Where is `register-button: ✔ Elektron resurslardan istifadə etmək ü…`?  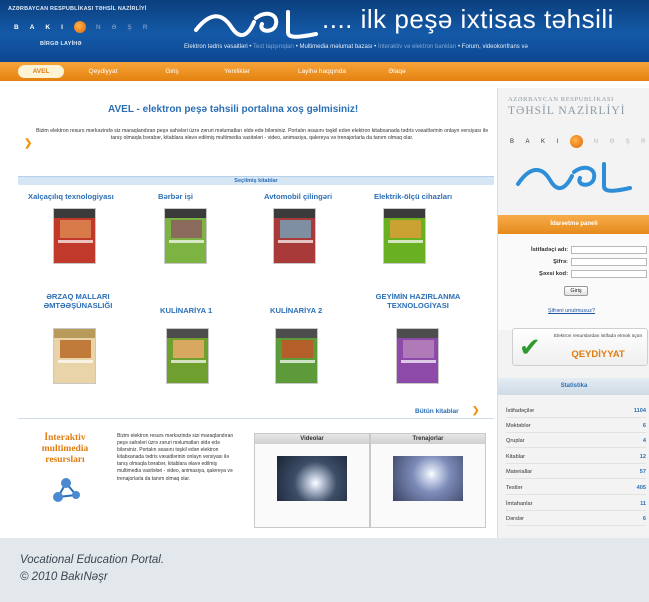
register-button: ✔ Elektron resurslardan istifadə etmək ü… is located at coordinates (580, 347).